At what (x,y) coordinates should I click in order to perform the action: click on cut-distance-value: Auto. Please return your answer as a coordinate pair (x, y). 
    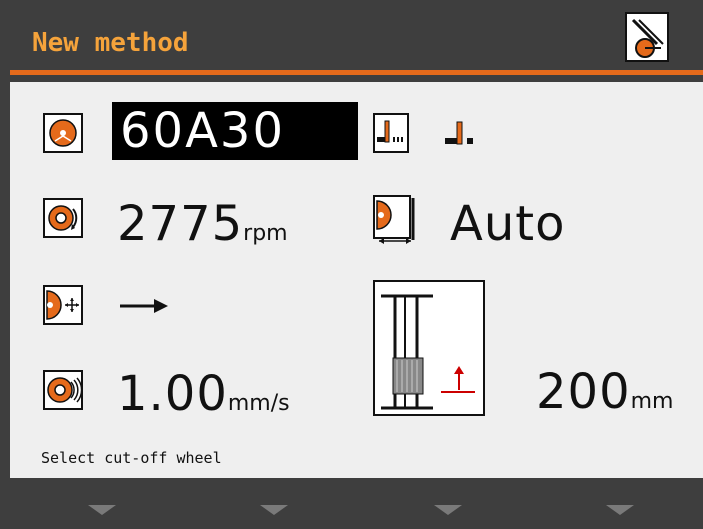
    Looking at the image, I should click on (507, 224).